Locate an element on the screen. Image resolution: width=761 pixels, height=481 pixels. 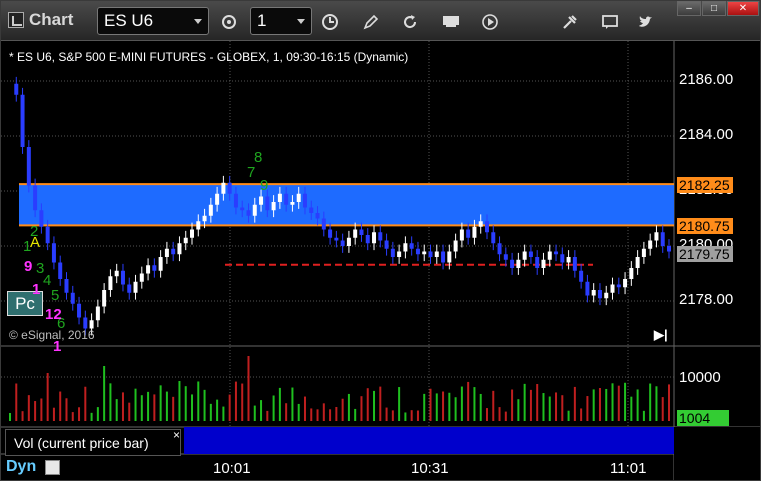
symbol-selector: ES U6 is located at coordinates (153, 21).